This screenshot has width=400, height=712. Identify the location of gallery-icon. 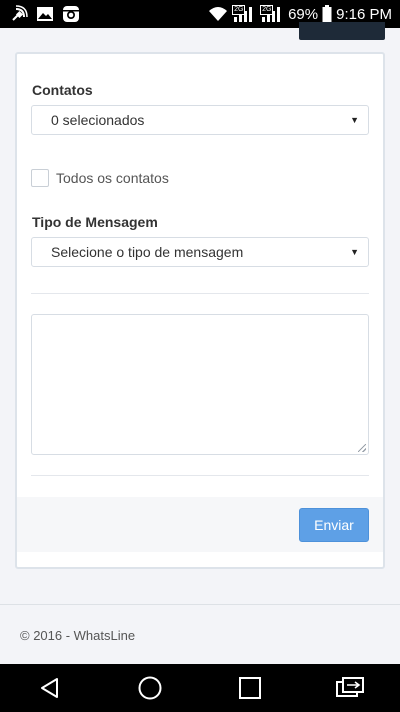
(45, 14).